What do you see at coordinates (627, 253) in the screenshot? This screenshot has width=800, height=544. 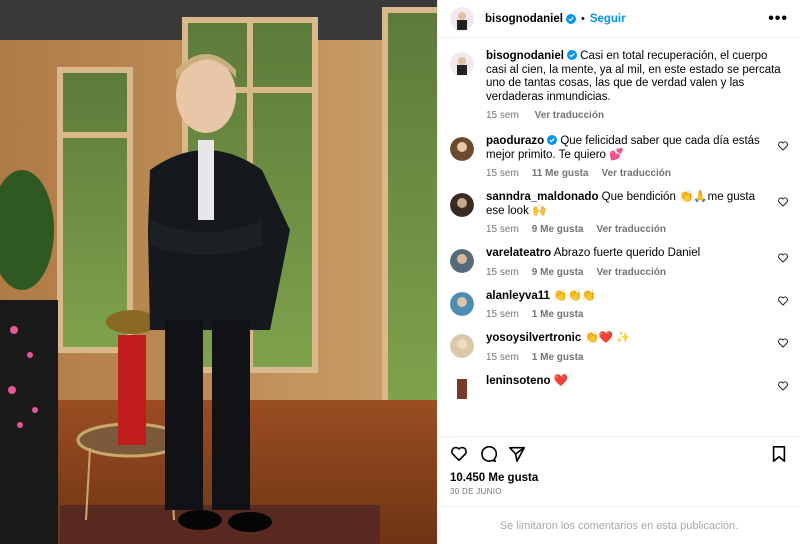 I see `comment-text: Abrazo fuerte querido Daniel` at bounding box center [627, 253].